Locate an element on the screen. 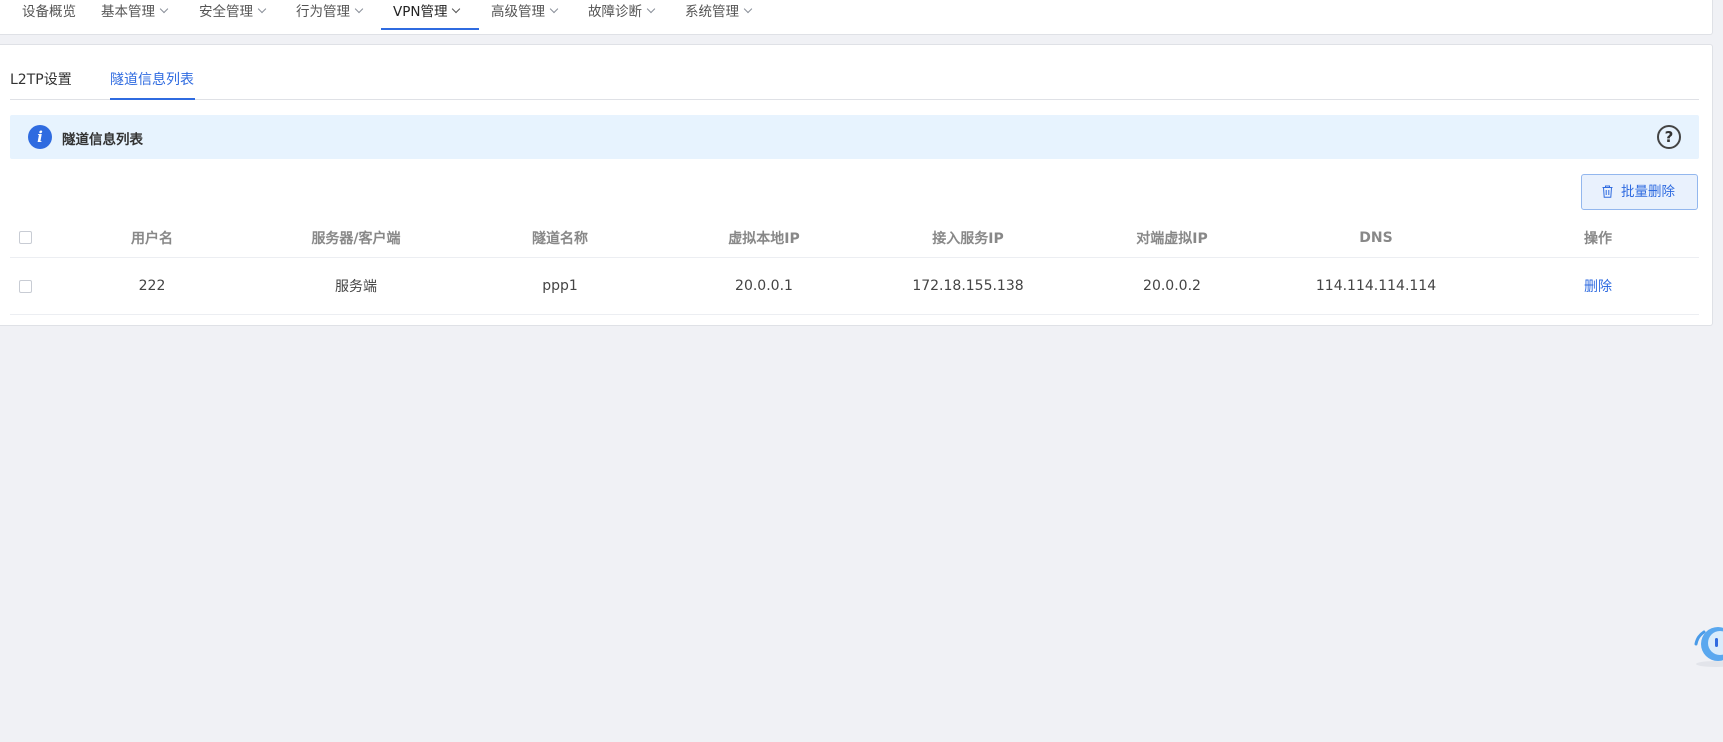 The image size is (1723, 742). batch-delete-button: 批量删除 is located at coordinates (1639, 192).